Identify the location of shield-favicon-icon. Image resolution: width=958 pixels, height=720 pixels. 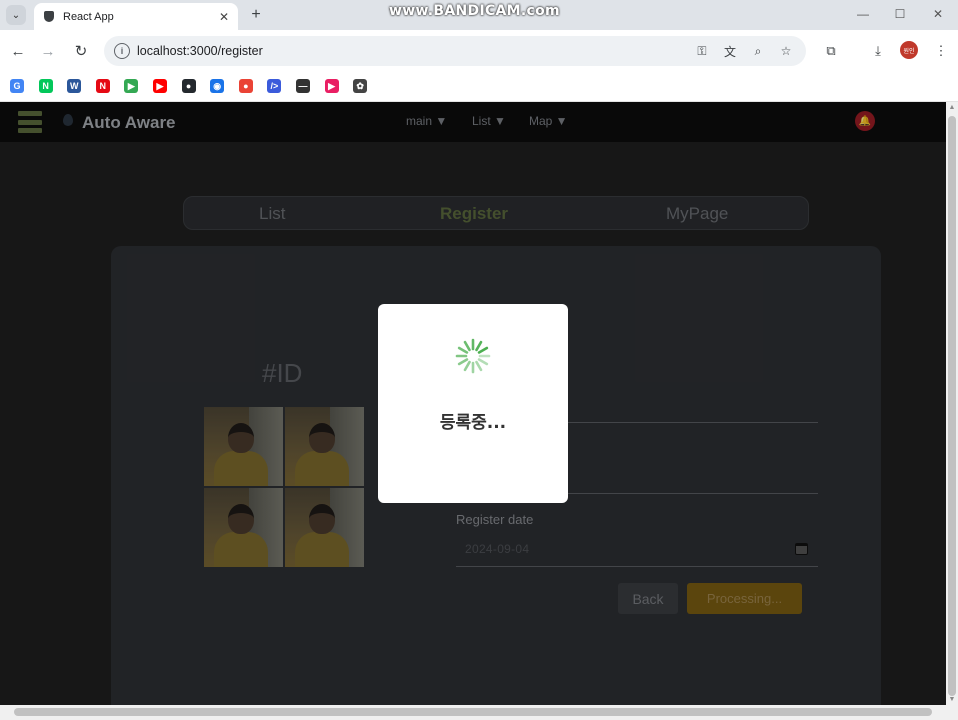
(49, 16).